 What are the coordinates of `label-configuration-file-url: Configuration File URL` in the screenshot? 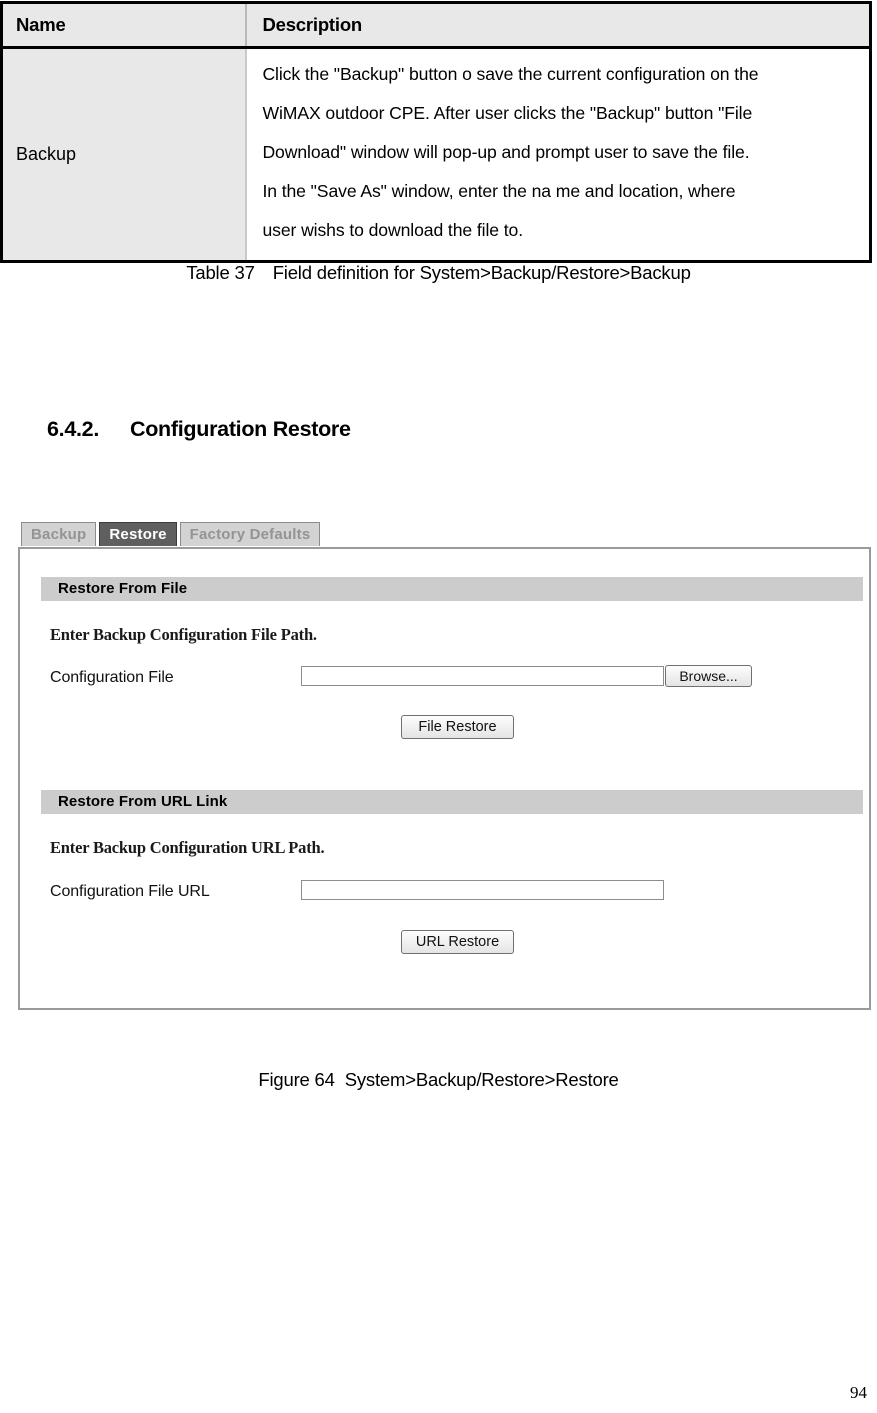 It's located at (130, 891).